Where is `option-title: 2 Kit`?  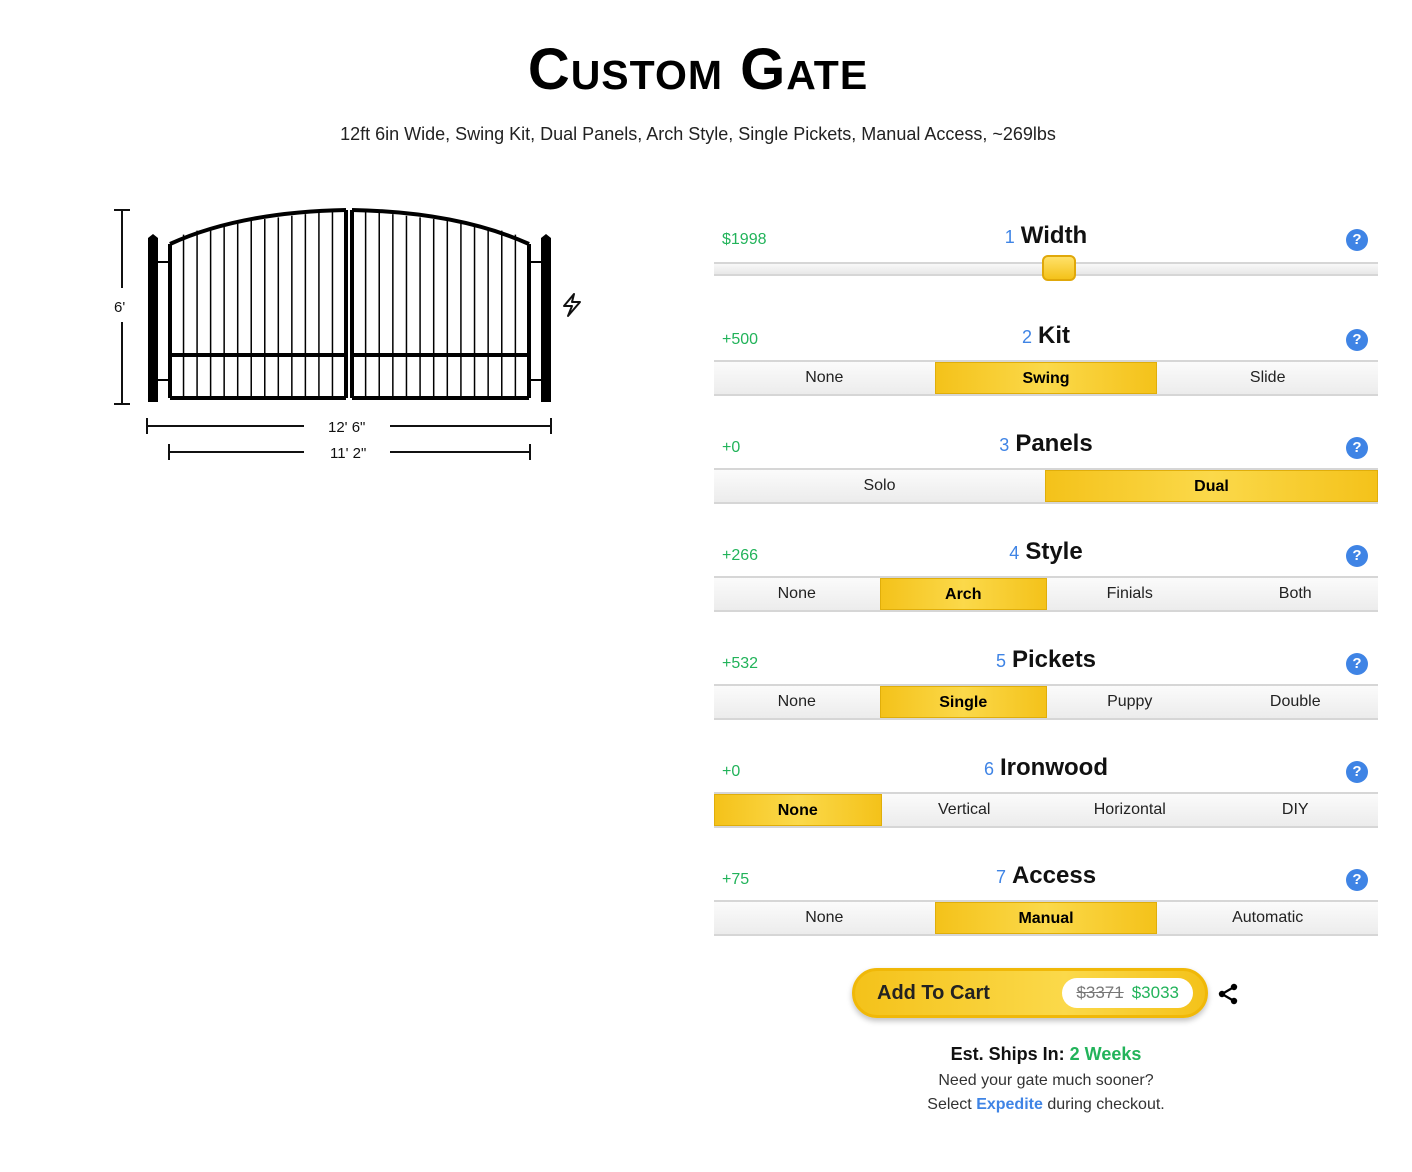
option-title: 2 Kit is located at coordinates (1045, 335).